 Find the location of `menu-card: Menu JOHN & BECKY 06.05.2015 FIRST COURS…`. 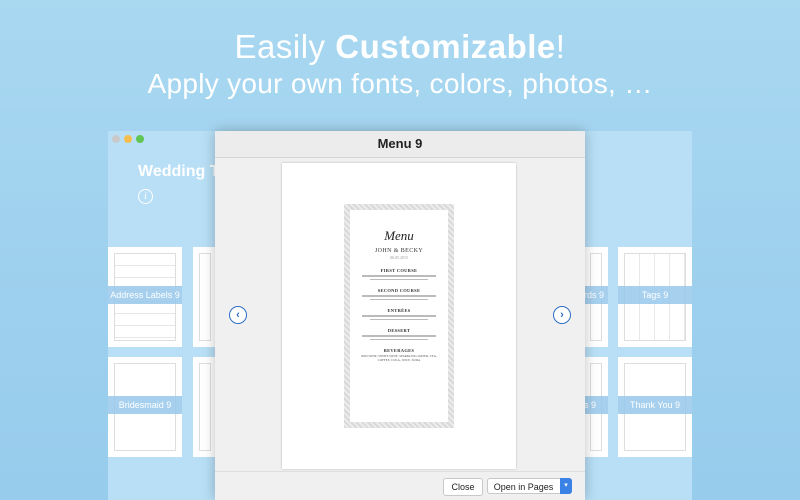

menu-card: Menu JOHN & BECKY 06.05.2015 FIRST COURS… is located at coordinates (399, 316).